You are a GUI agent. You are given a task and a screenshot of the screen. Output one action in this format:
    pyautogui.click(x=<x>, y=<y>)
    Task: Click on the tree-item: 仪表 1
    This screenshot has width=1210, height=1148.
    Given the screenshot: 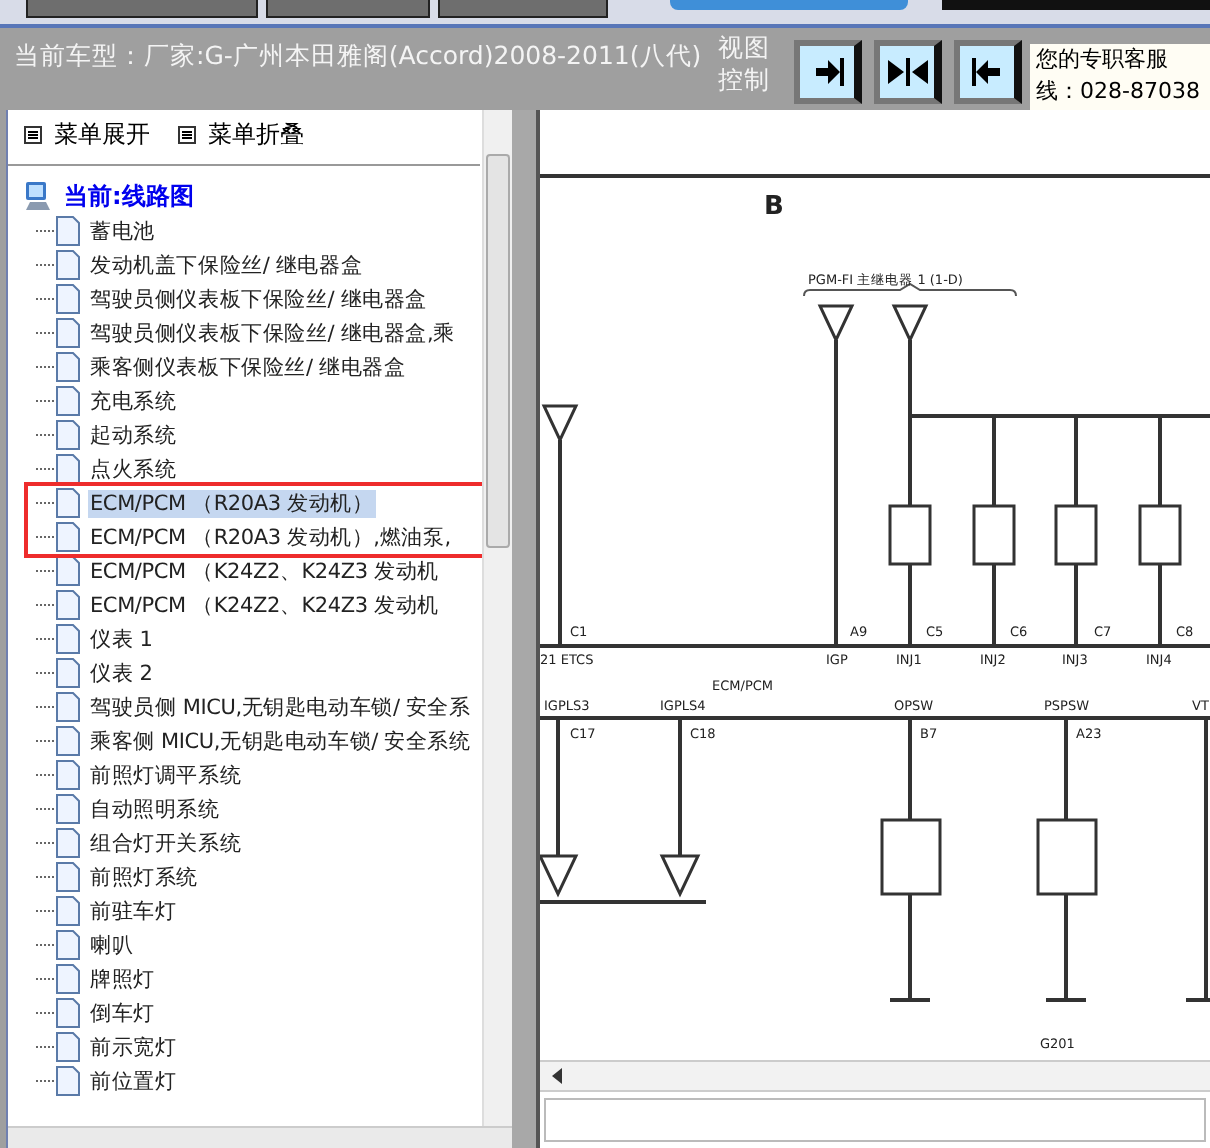 What is the action you would take?
    pyautogui.click(x=121, y=639)
    